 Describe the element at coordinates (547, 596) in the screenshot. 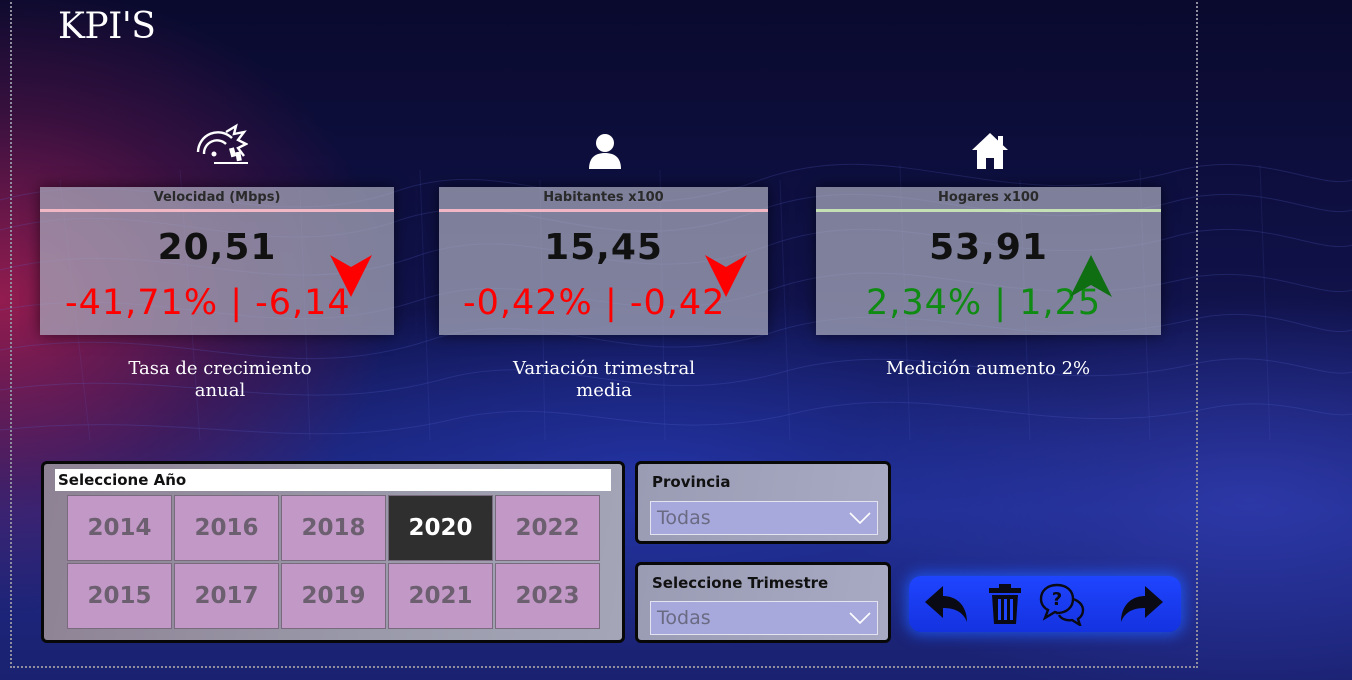

I see `year-button-2023: 2023` at that location.